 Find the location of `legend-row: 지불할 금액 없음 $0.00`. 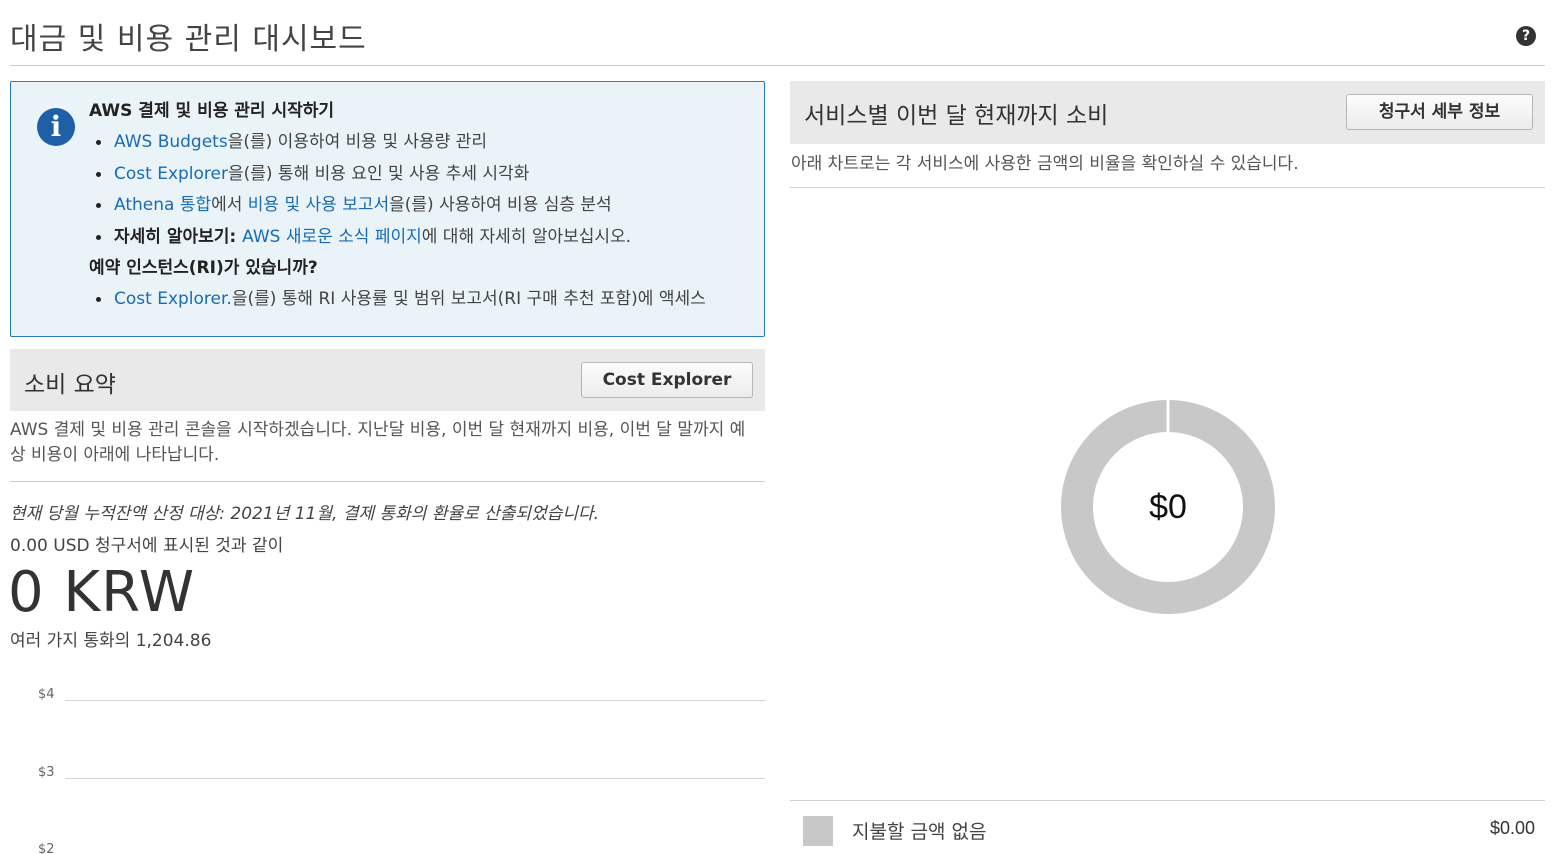

legend-row: 지불할 금액 없음 $0.00 is located at coordinates (1167, 827).